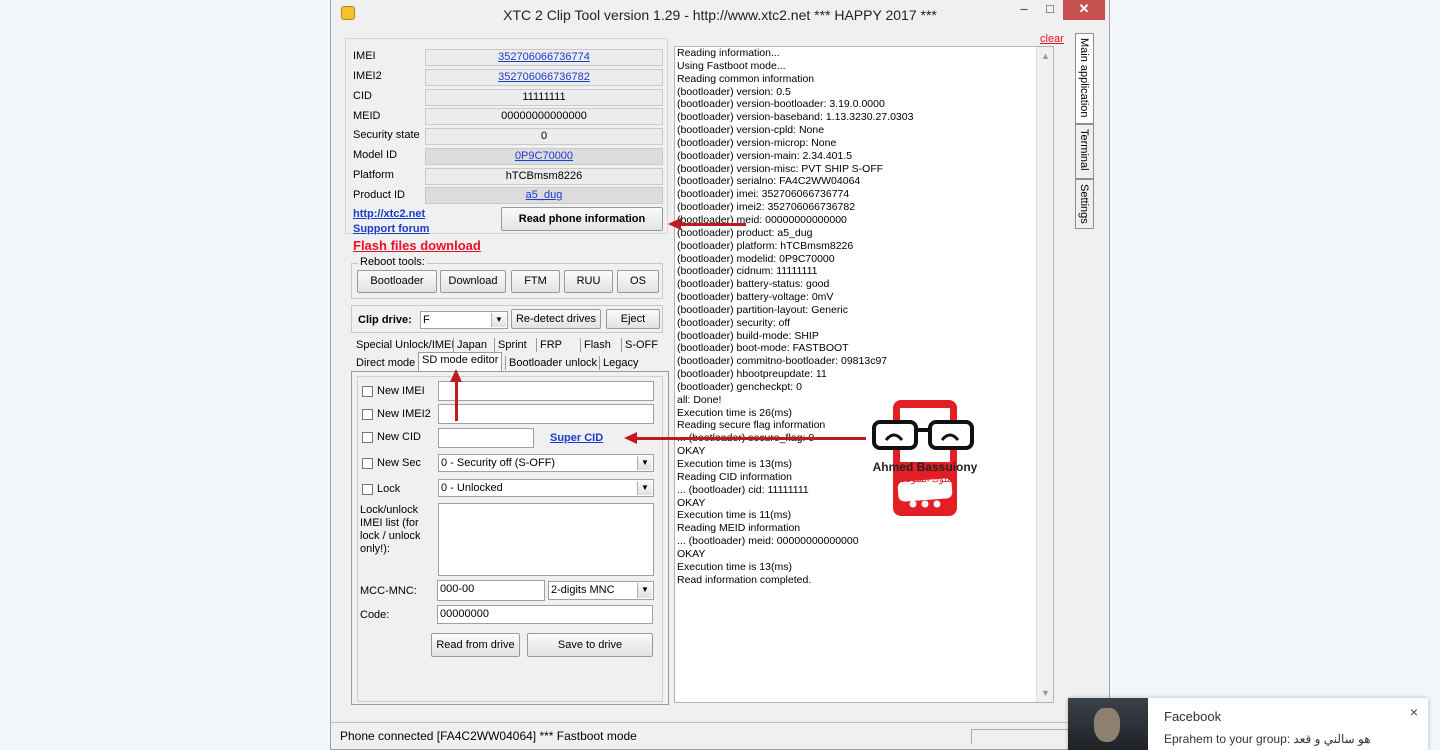 The width and height of the screenshot is (1440, 750). Describe the element at coordinates (544, 136) in the screenshot. I see `security-value: 0` at that location.